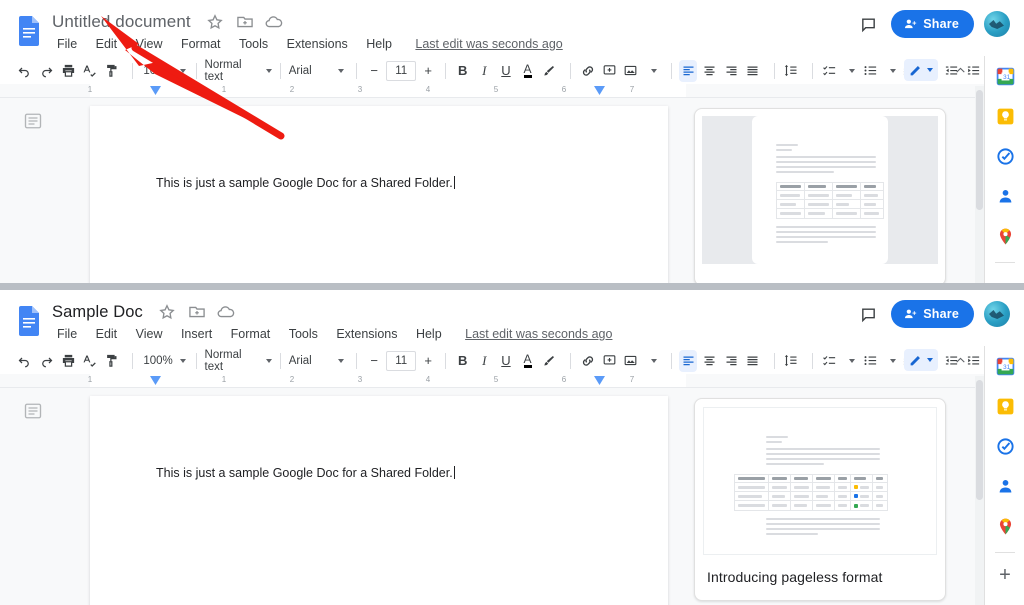  What do you see at coordinates (274, 22) in the screenshot?
I see `saved-to-drive-cloud-icon` at bounding box center [274, 22].